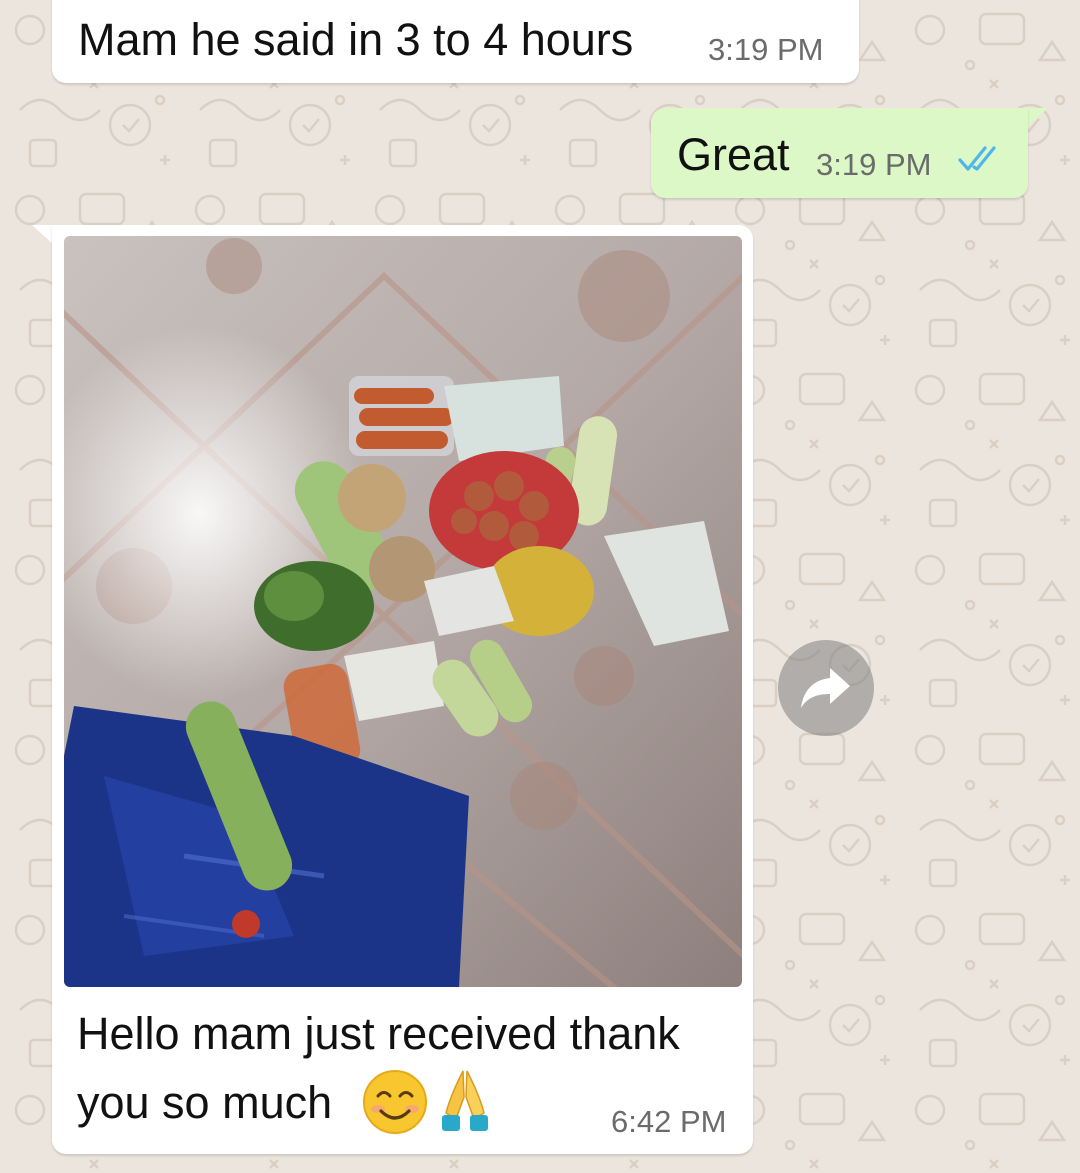 This screenshot has height=1173, width=1080. What do you see at coordinates (465, 1100) in the screenshot?
I see `folded-hands-icon` at bounding box center [465, 1100].